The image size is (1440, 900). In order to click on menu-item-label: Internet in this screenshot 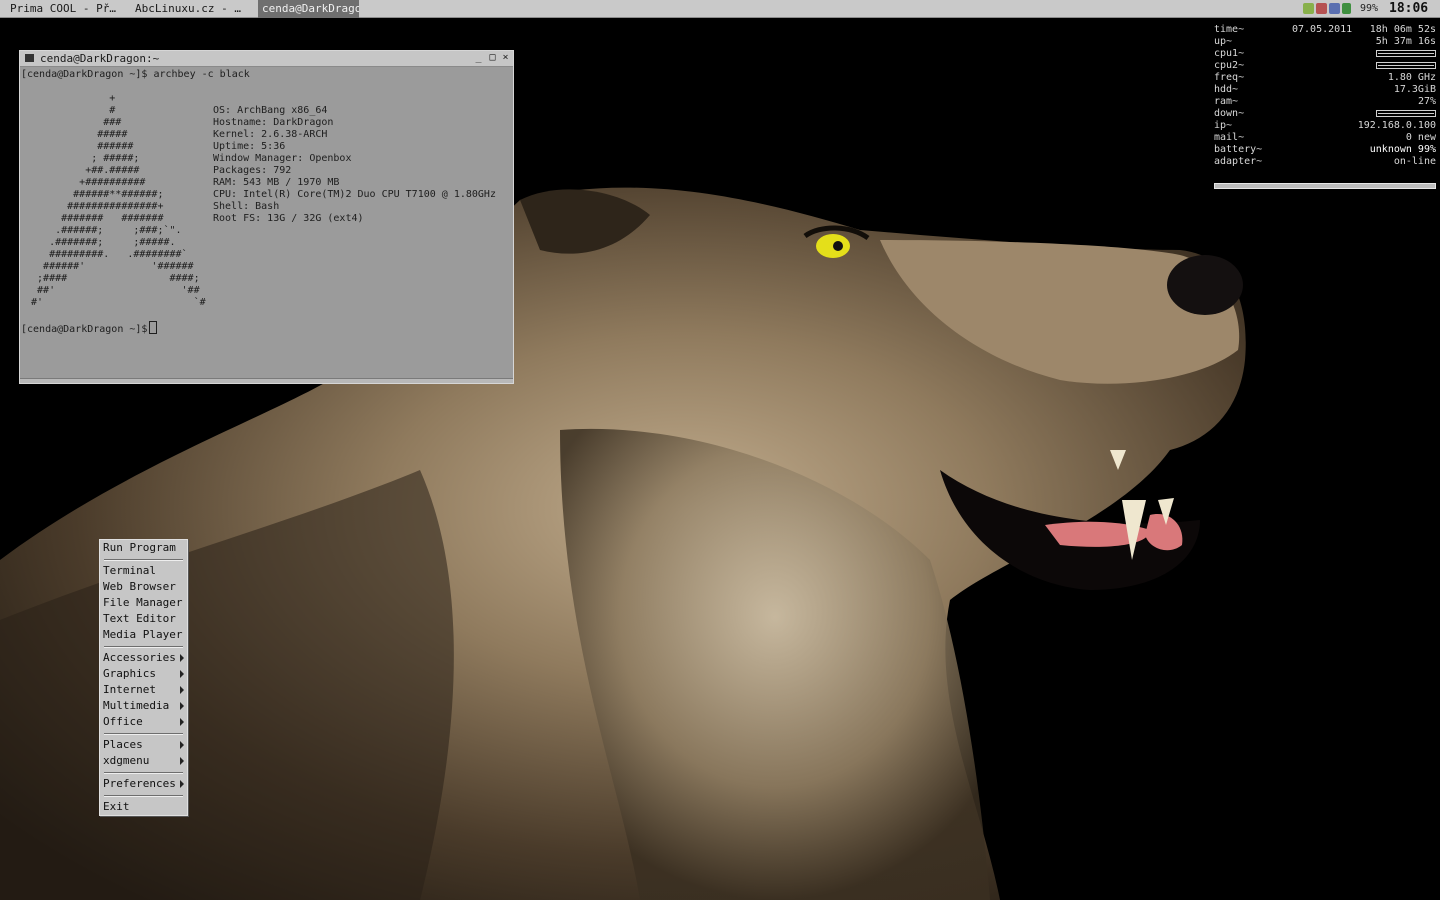, I will do `click(129, 689)`.